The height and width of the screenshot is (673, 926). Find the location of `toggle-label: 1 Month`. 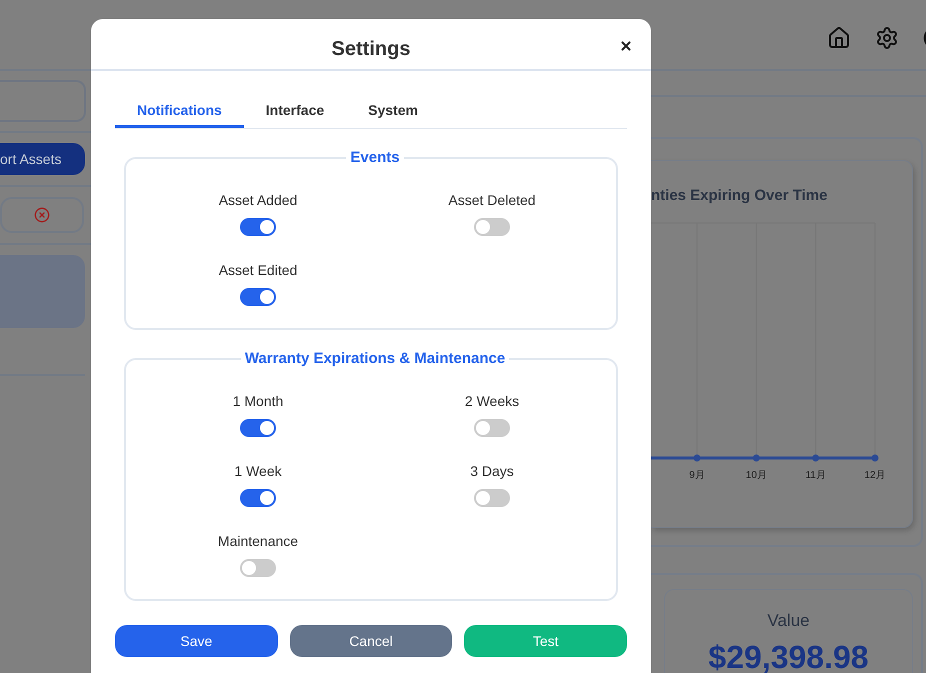

toggle-label: 1 Month is located at coordinates (258, 401).